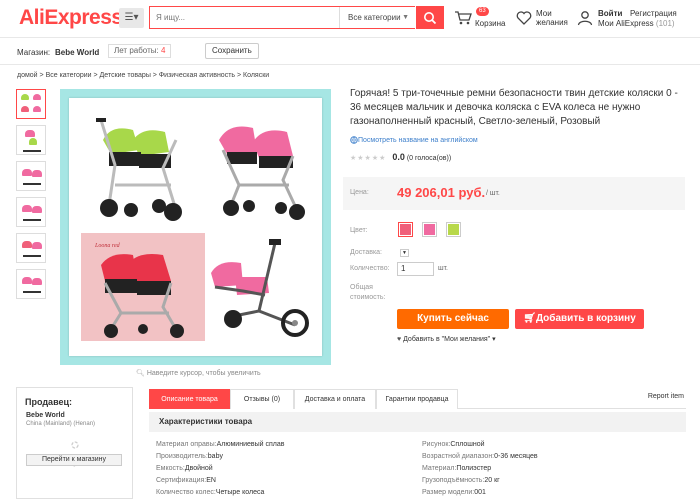 This screenshot has width=700, height=499. I want to click on zoom-hint: 🔍︎ Наведите курсор, чтобы увеличить, so click(198, 373).